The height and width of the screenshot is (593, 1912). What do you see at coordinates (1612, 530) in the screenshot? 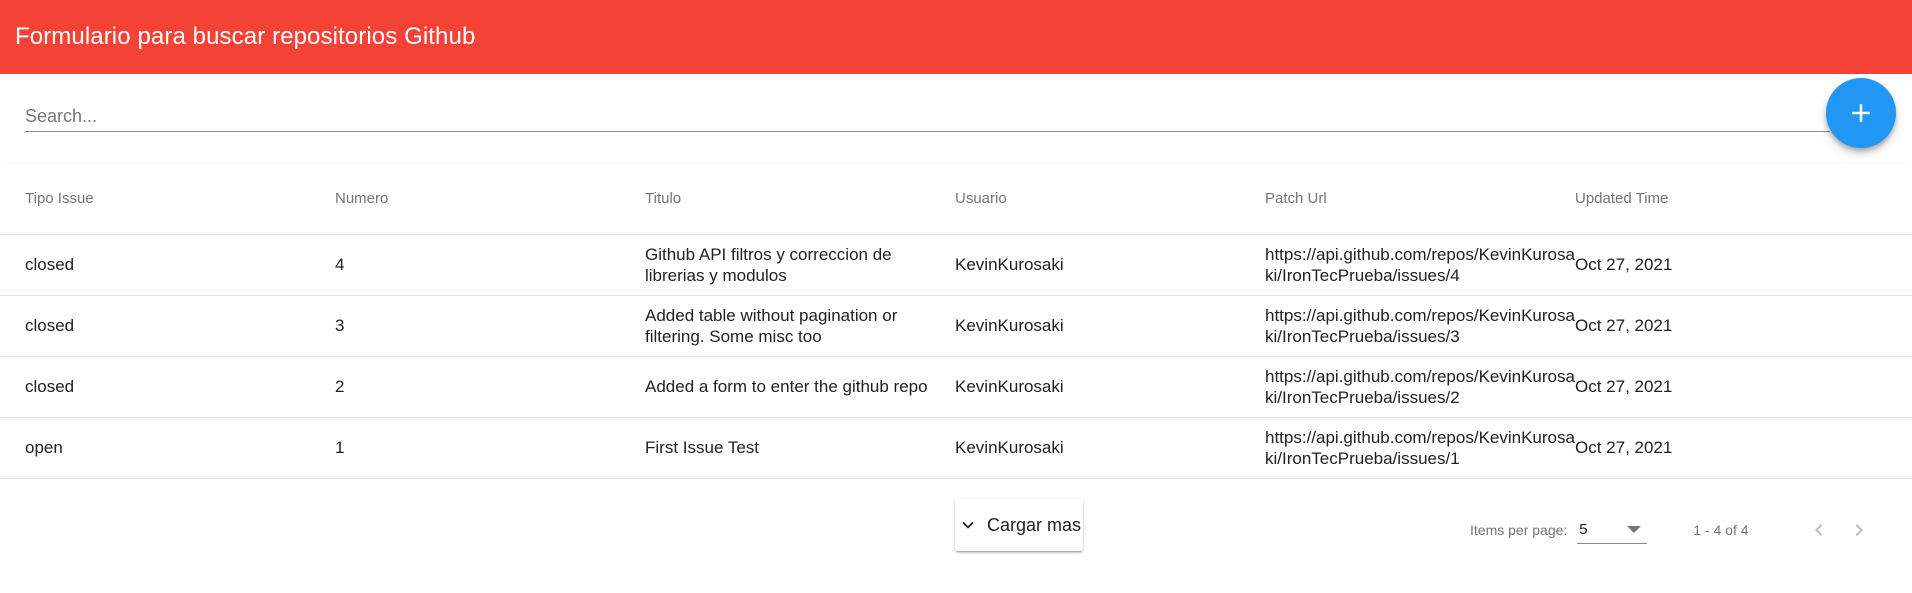
I see `page-size-select: 5` at bounding box center [1612, 530].